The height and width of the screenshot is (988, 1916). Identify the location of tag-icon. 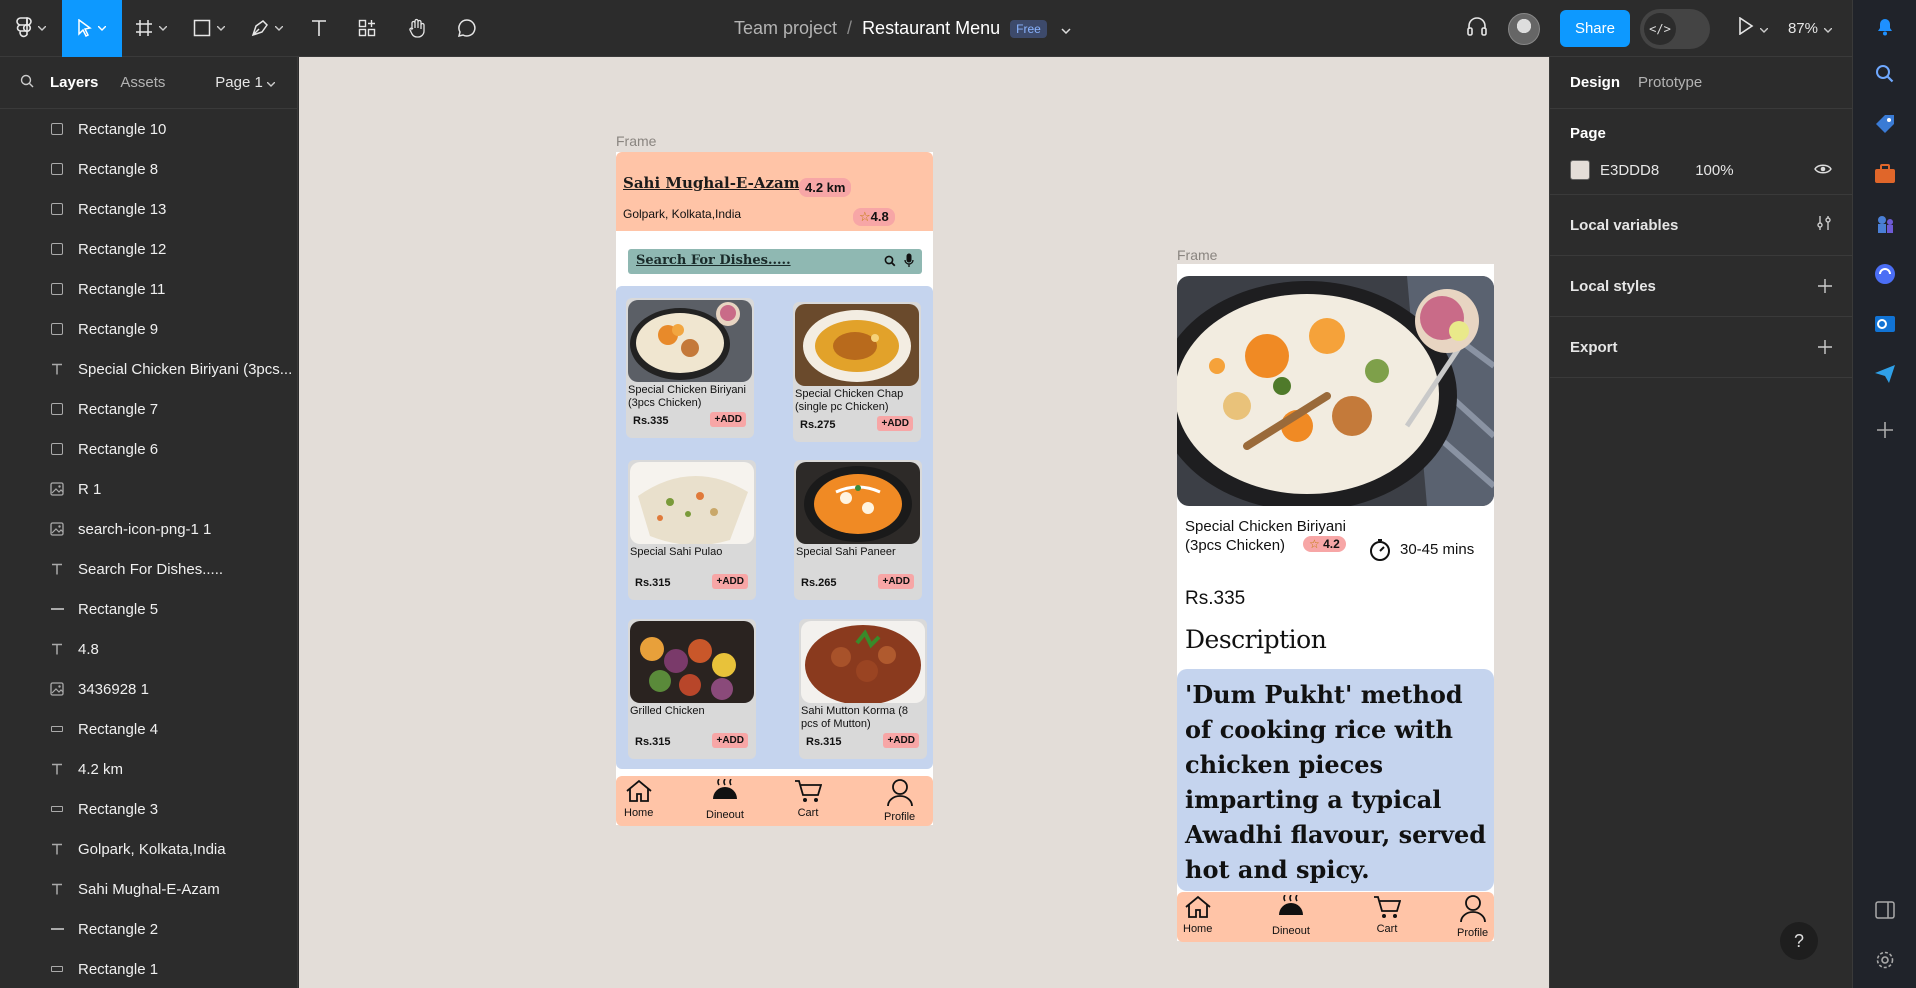
(1885, 124).